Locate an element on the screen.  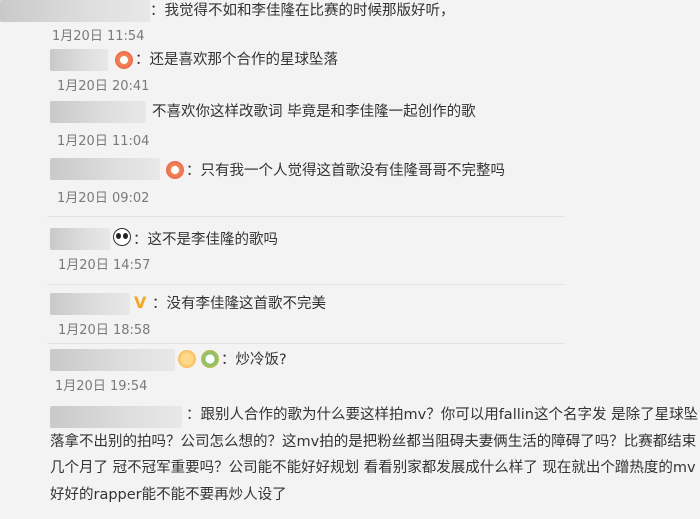
comment-text: ：炒冷饭? is located at coordinates (254, 360).